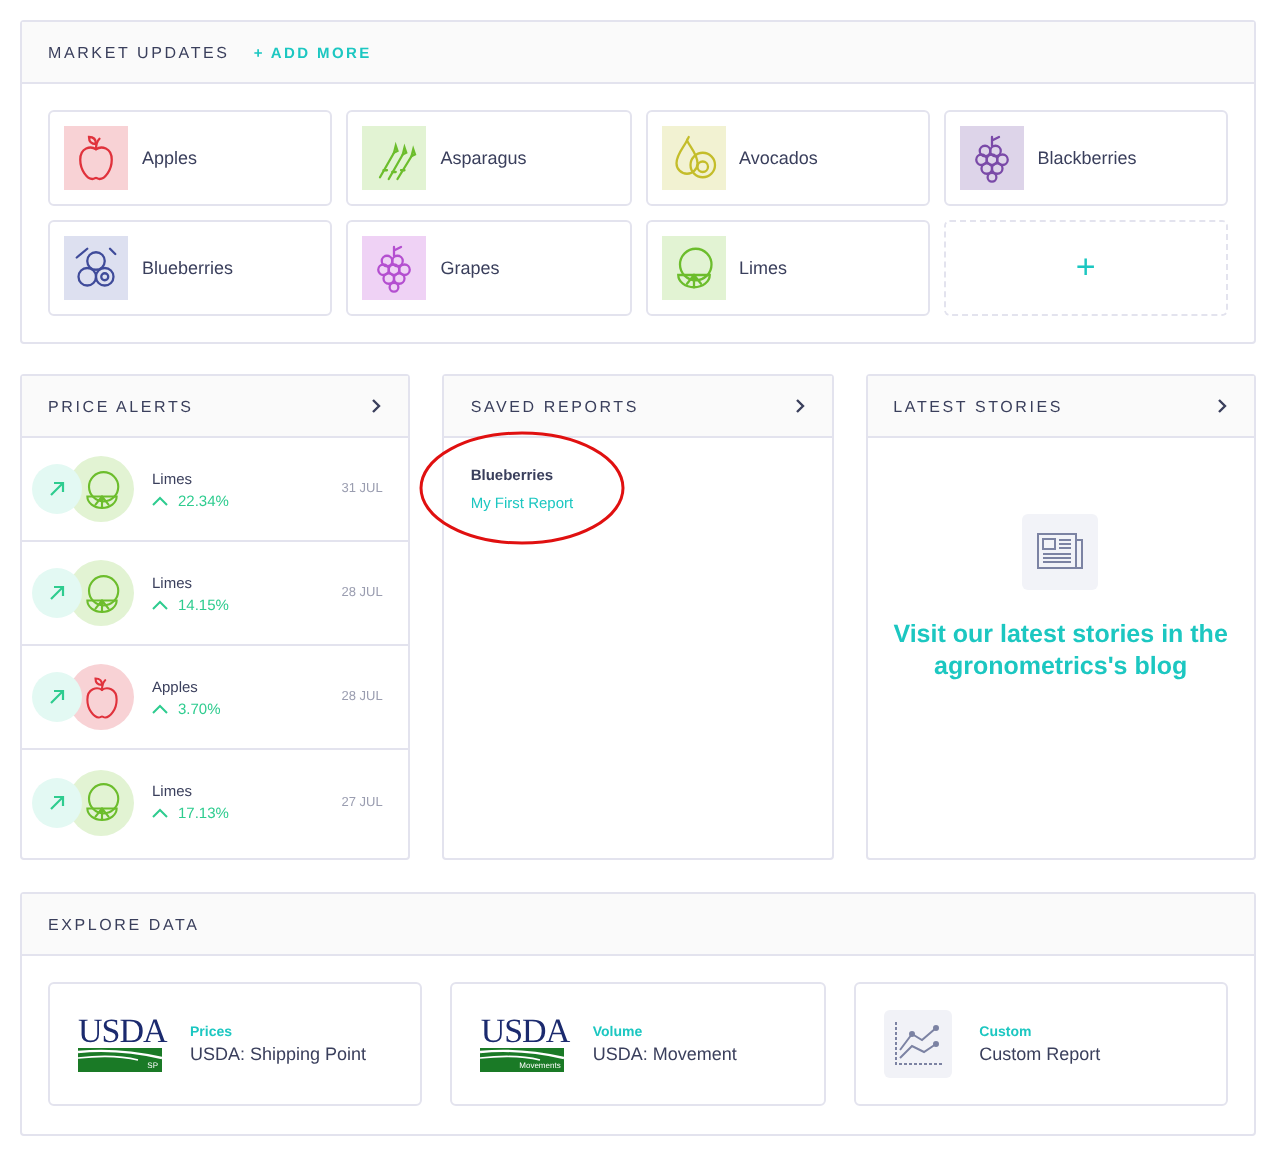 This screenshot has height=1152, width=1280. I want to click on panel-title: PRICE ALERTS, so click(121, 406).